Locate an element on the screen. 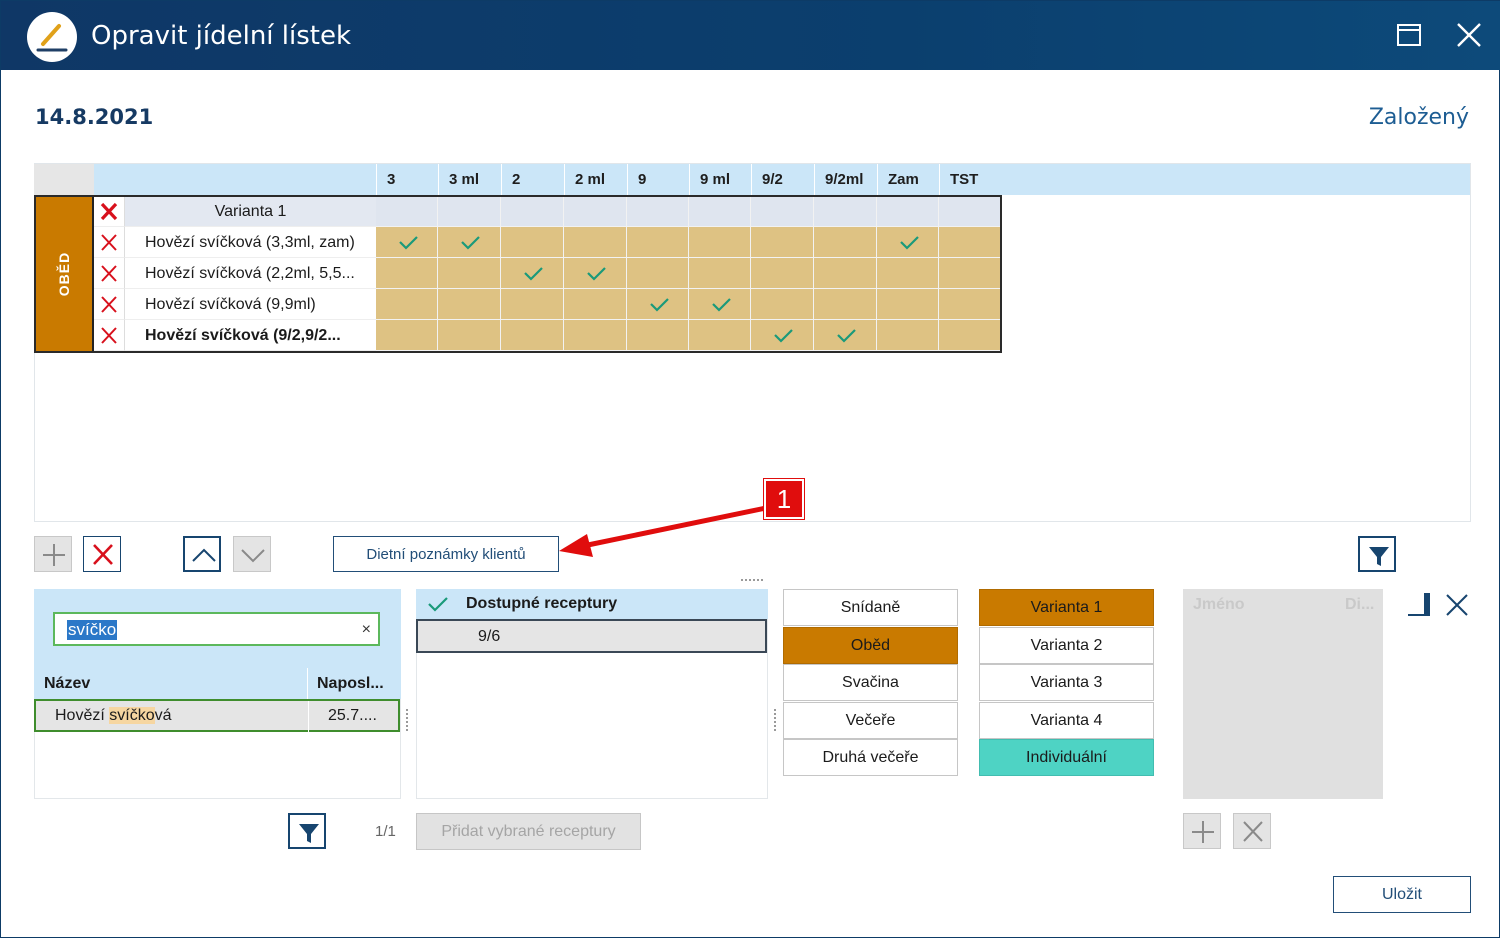 This screenshot has height=938, width=1500. check-icon is located at coordinates (438, 604).